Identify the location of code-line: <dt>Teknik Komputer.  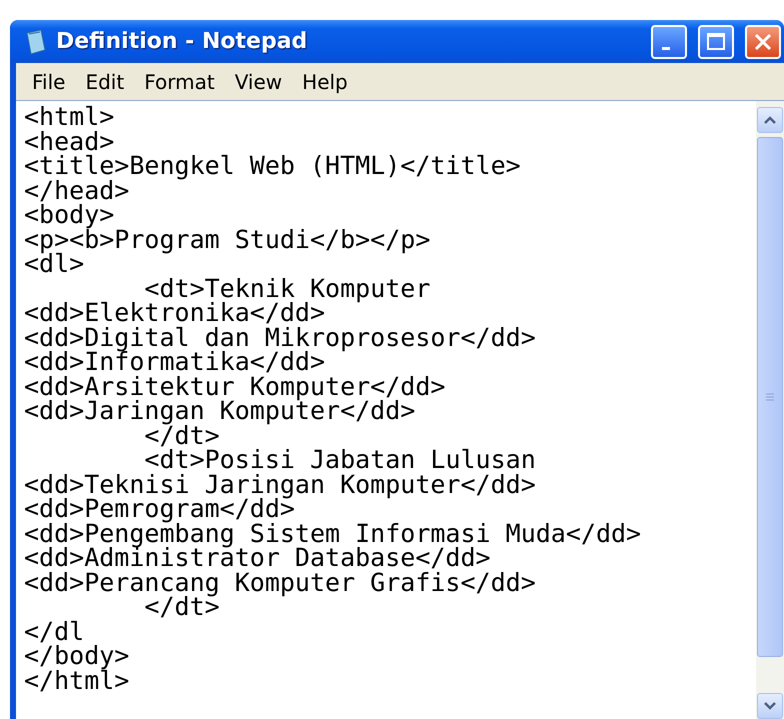
(287, 288).